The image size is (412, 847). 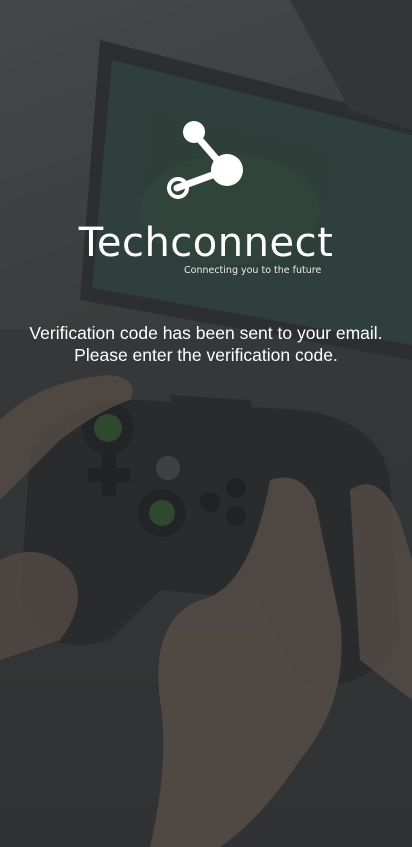 I want to click on brand-tagline: Connecting you to the future, so click(x=253, y=270).